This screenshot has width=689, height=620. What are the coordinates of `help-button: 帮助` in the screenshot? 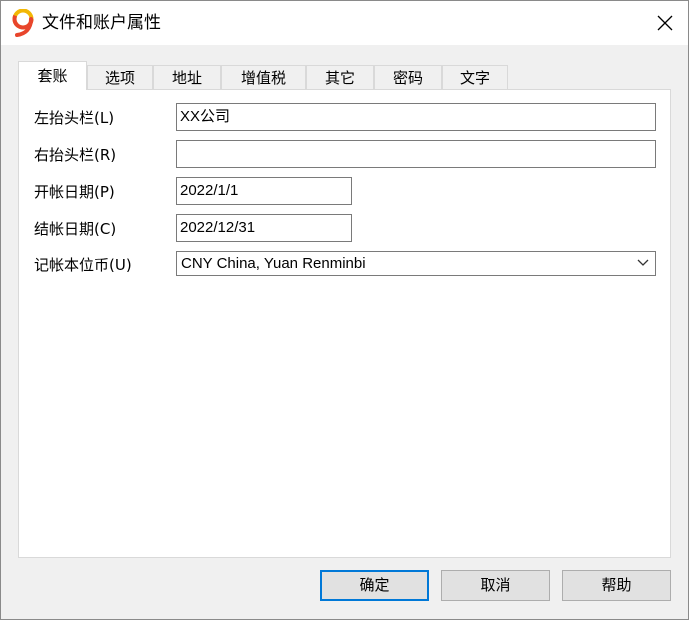 It's located at (616, 585).